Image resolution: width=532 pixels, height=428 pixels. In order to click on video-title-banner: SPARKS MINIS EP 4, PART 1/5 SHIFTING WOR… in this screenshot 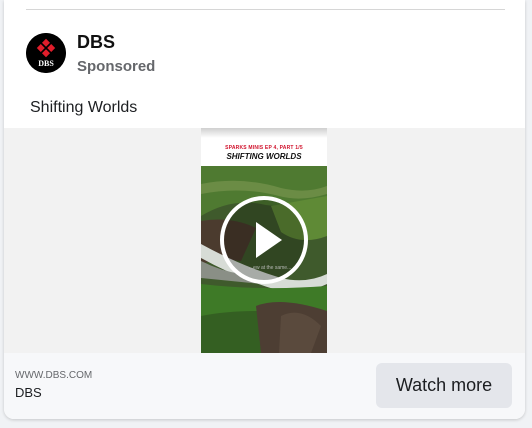, I will do `click(264, 147)`.